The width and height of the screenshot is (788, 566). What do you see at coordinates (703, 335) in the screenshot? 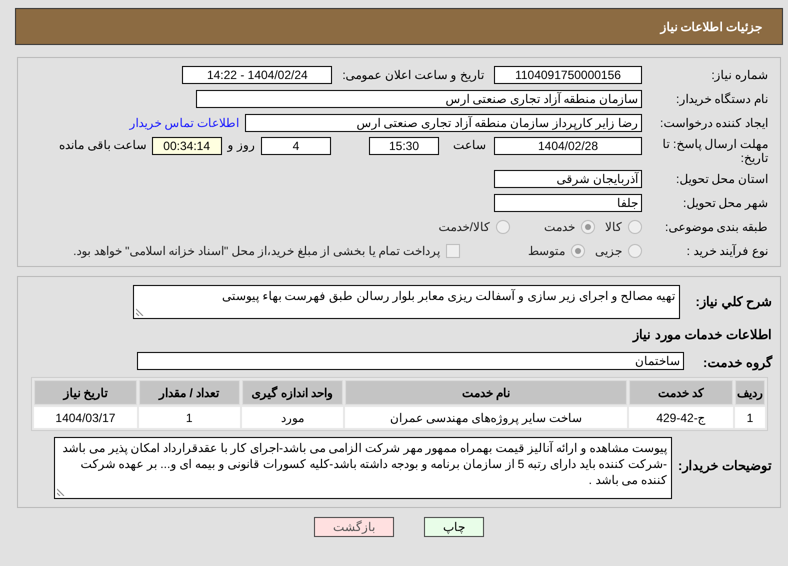
I see `section-title: اطلاعات خدمات مورد نیاز` at bounding box center [703, 335].